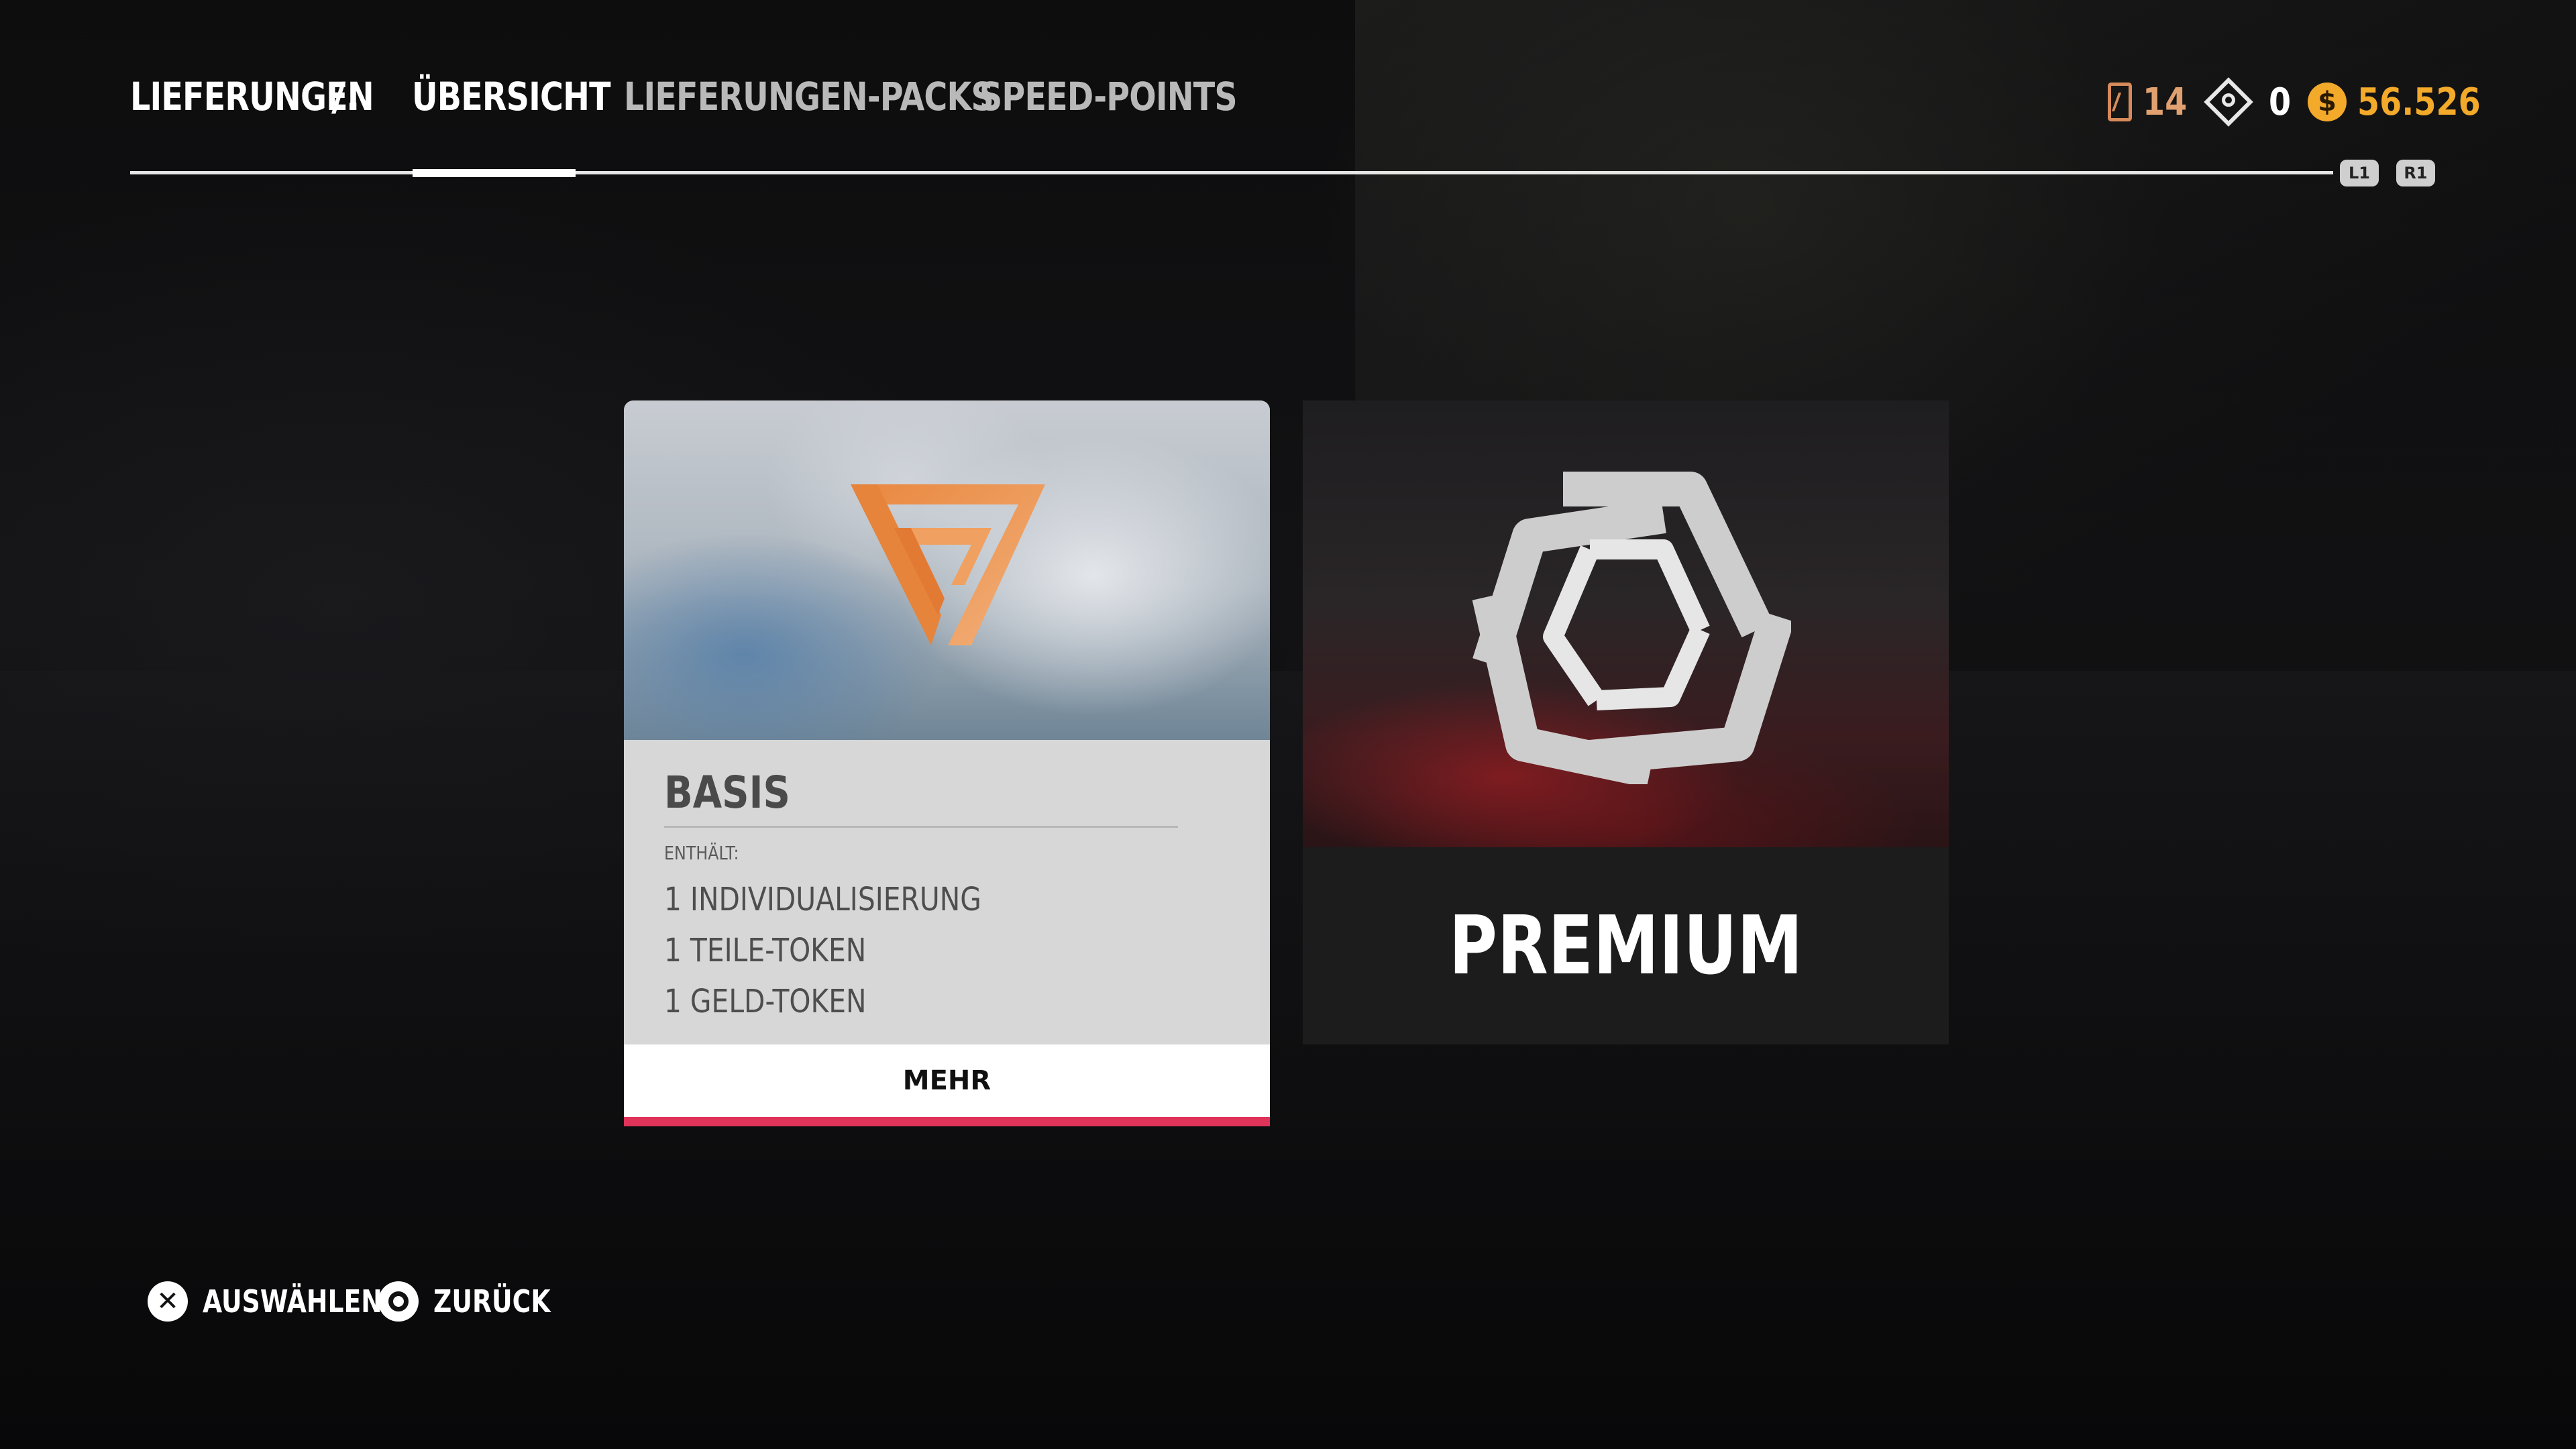 Image resolution: width=2576 pixels, height=1449 pixels. Describe the element at coordinates (2415, 173) in the screenshot. I see `r1-button-hint: R1` at that location.